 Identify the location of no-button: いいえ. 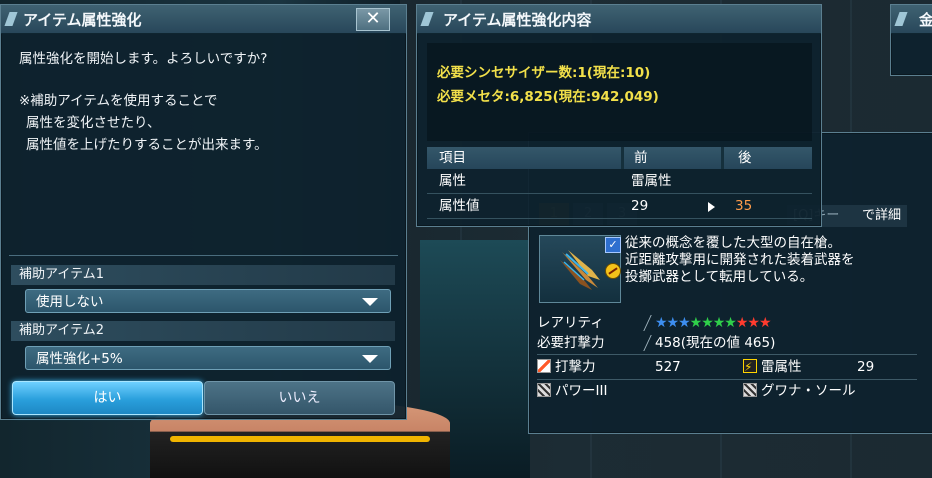
(299, 398).